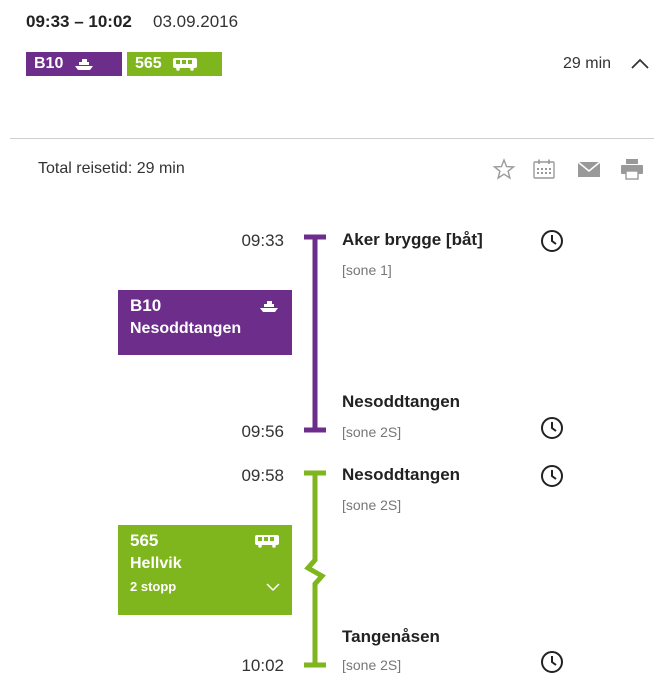  Describe the element at coordinates (504, 169) in the screenshot. I see `star-icon` at that location.